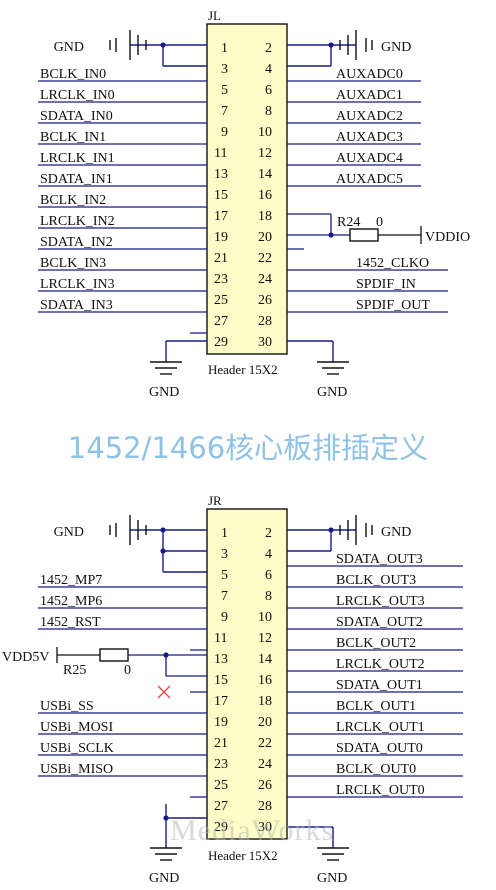 Image resolution: width=496 pixels, height=890 pixels. Describe the element at coordinates (369, 95) in the screenshot. I see `jl-net-auxadc1: AUXADC1` at that location.